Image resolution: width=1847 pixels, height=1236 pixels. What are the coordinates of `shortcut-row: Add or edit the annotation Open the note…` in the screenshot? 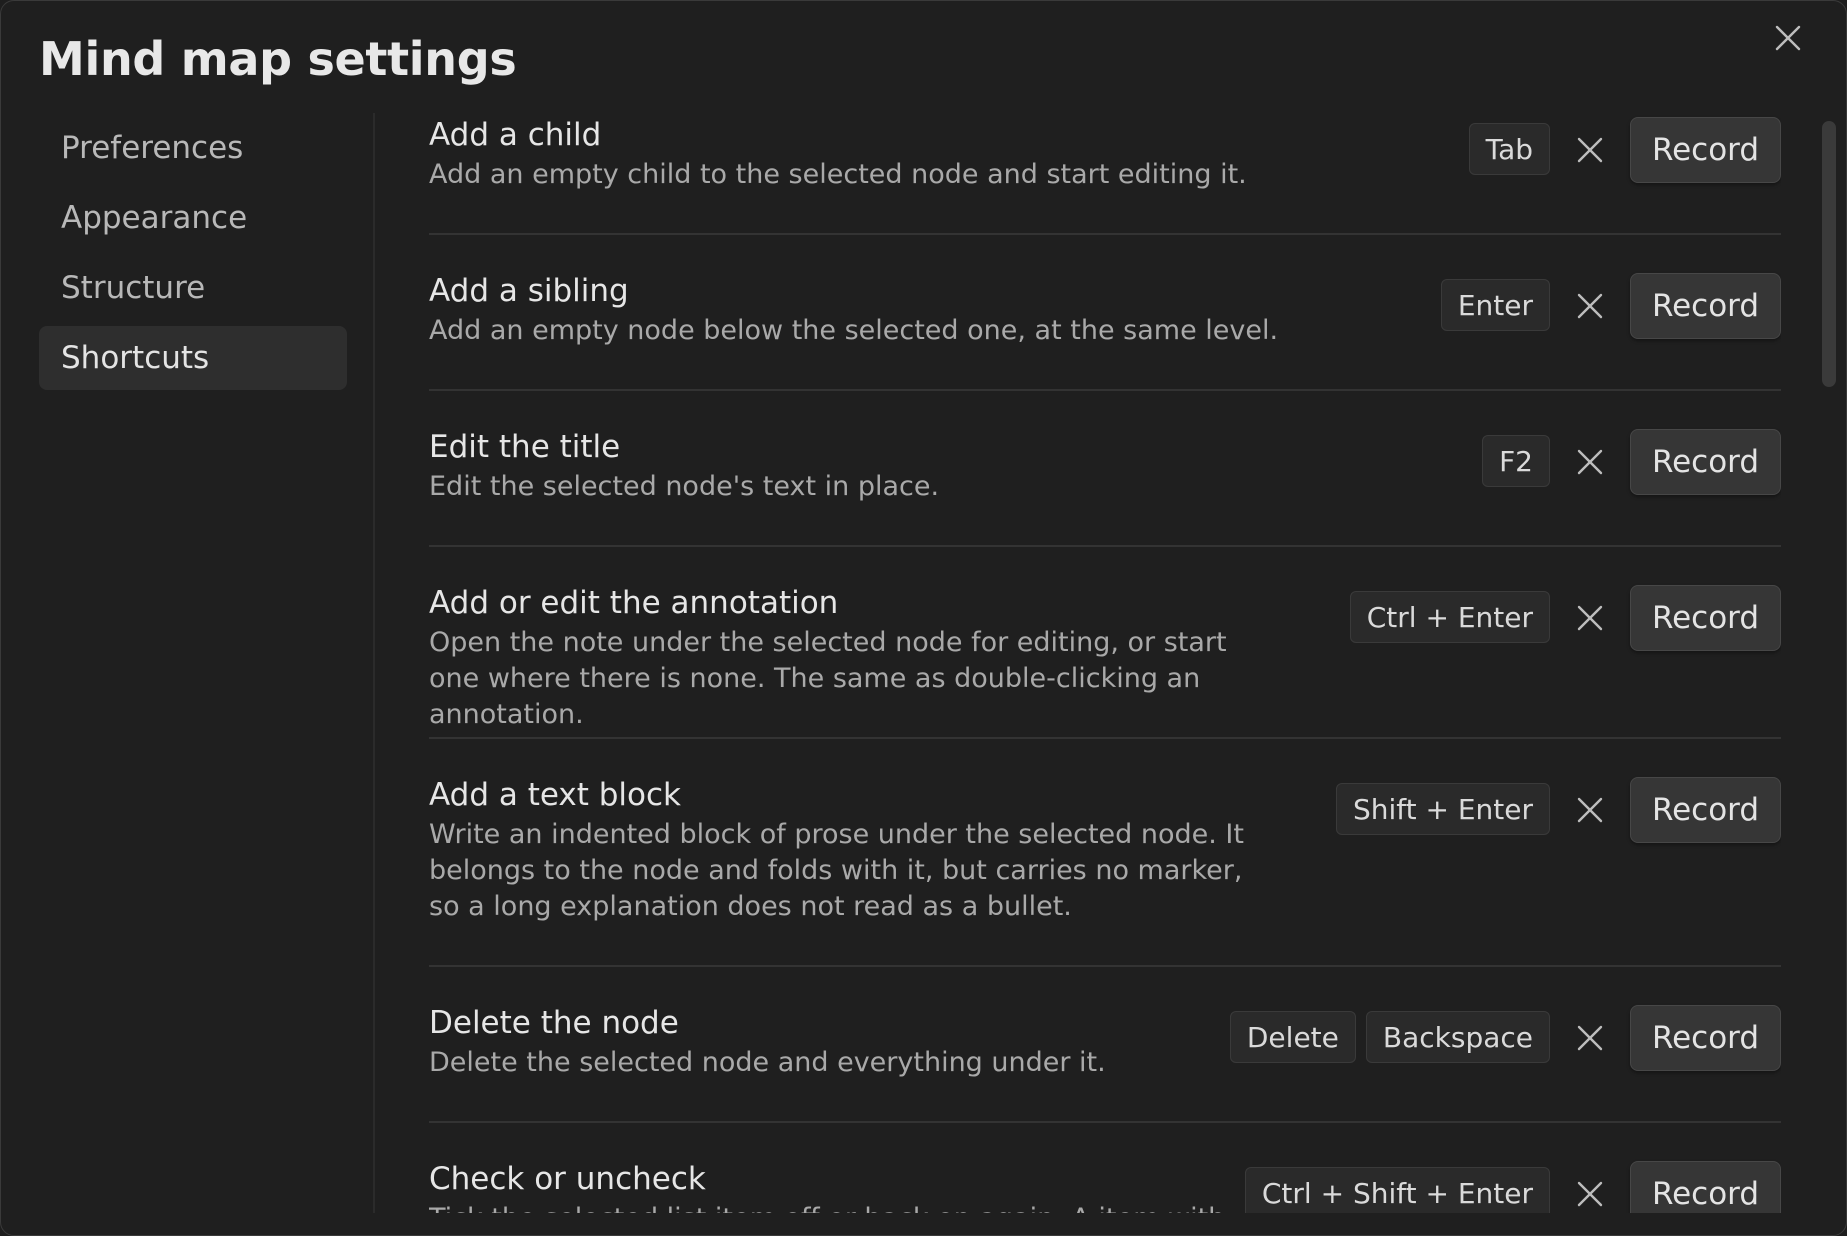 It's located at (1105, 660).